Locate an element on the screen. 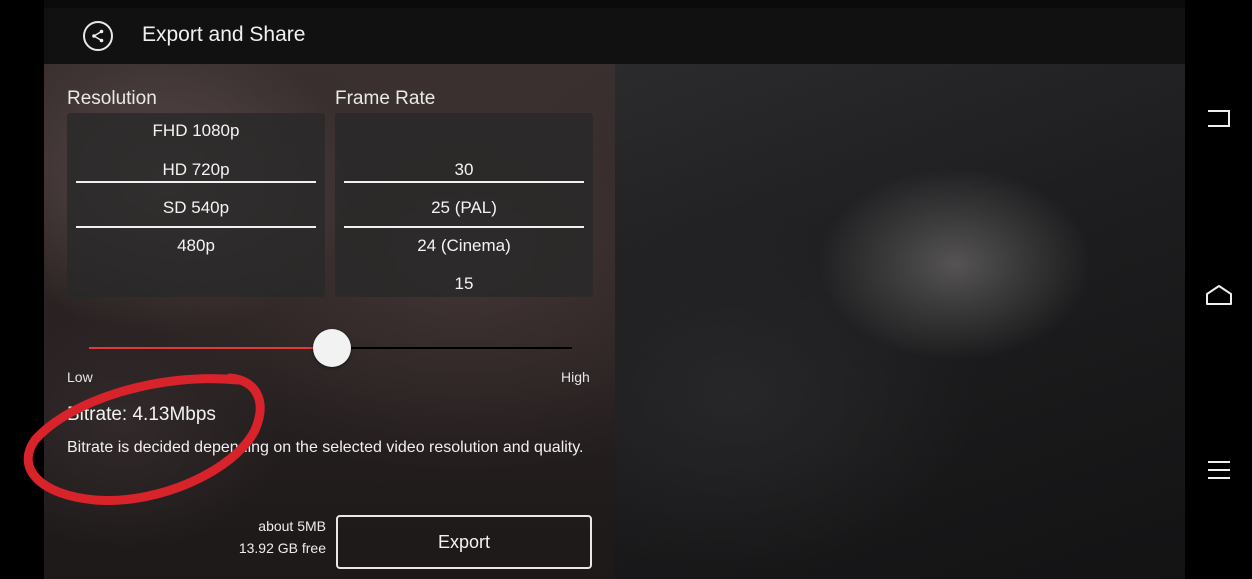 The width and height of the screenshot is (1252, 579). resolution-picker: FHD 1080p HD 720p SD 540p 480p is located at coordinates (196, 205).